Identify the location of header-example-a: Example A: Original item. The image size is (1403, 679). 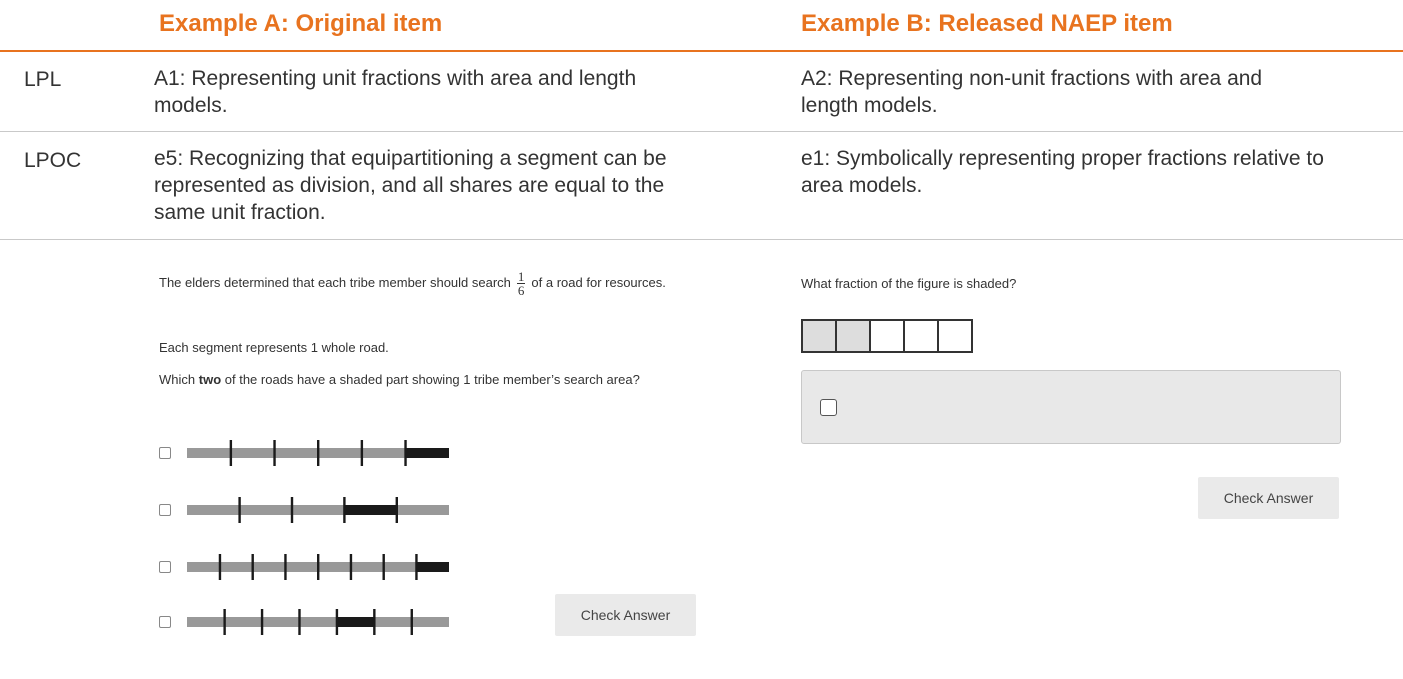
(301, 23).